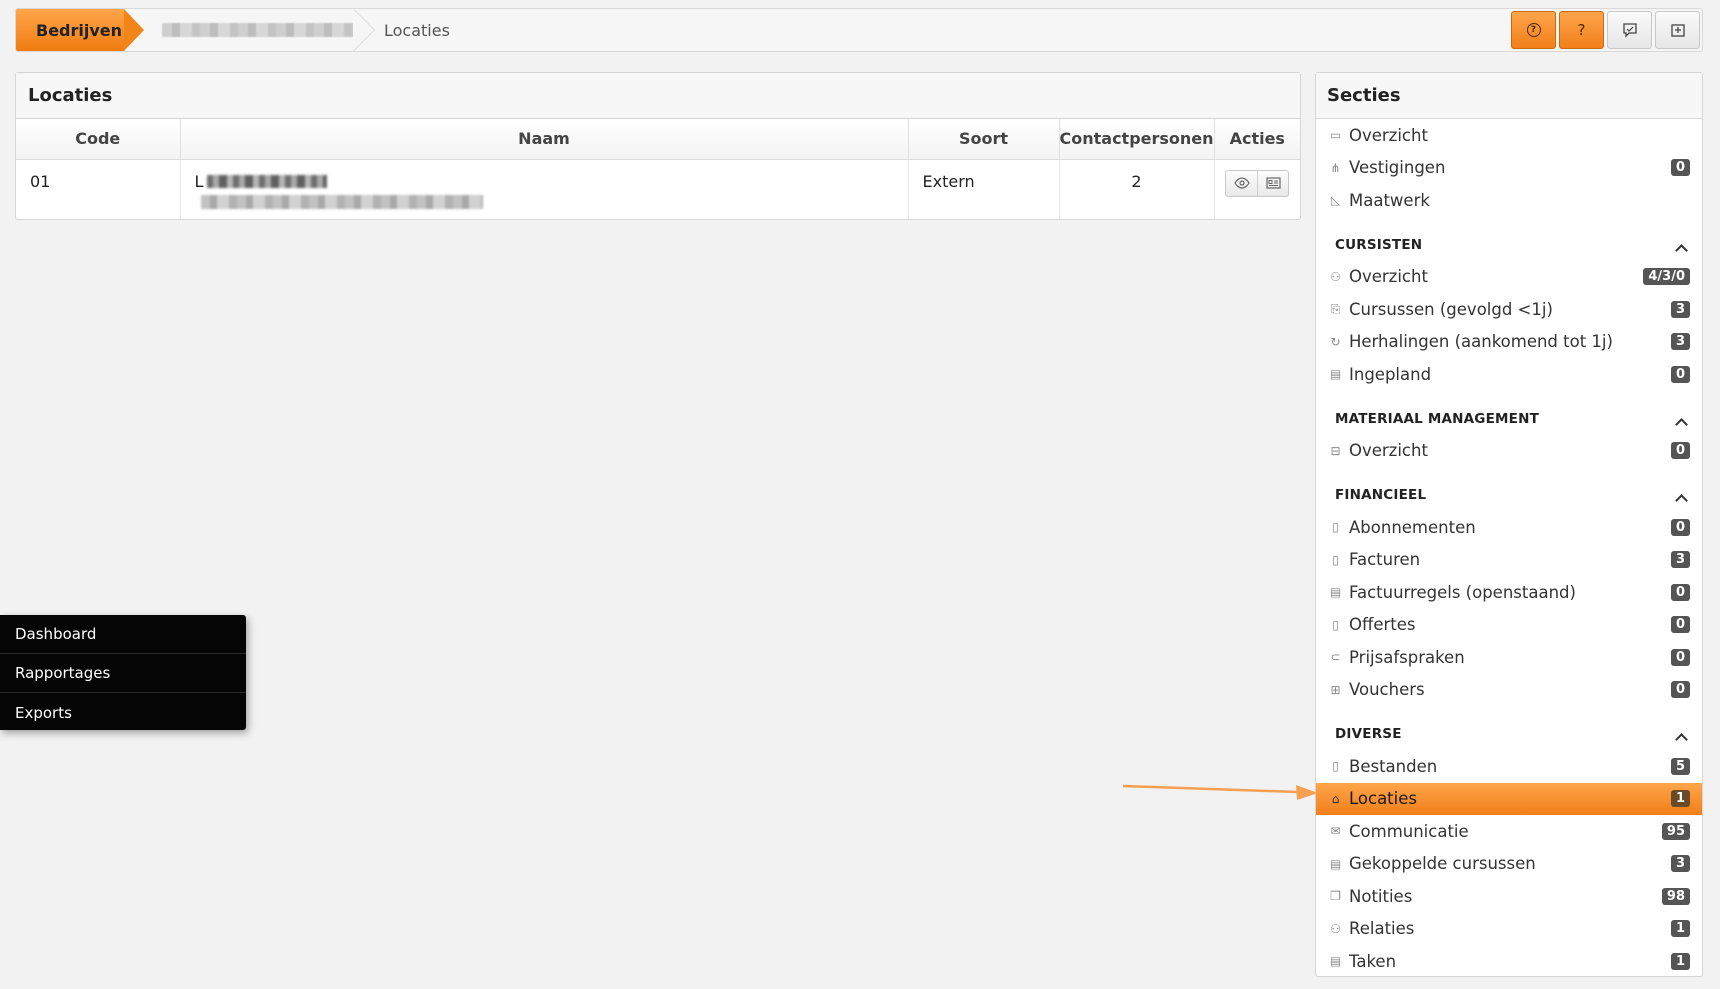 Image resolution: width=1720 pixels, height=989 pixels. Describe the element at coordinates (1509, 798) in the screenshot. I see `nav-item-locaties: ⌂ Locaties 1` at that location.